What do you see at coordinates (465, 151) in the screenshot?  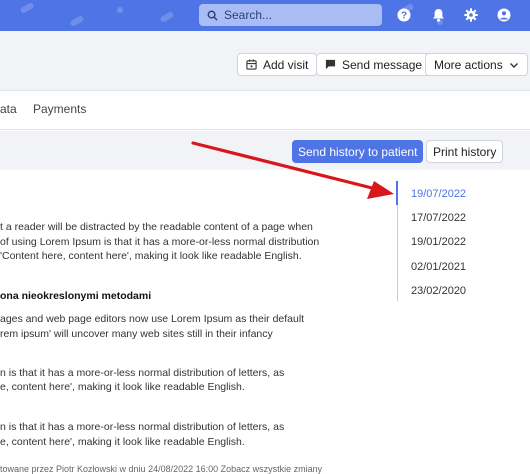 I see `print-history-button: Print history` at bounding box center [465, 151].